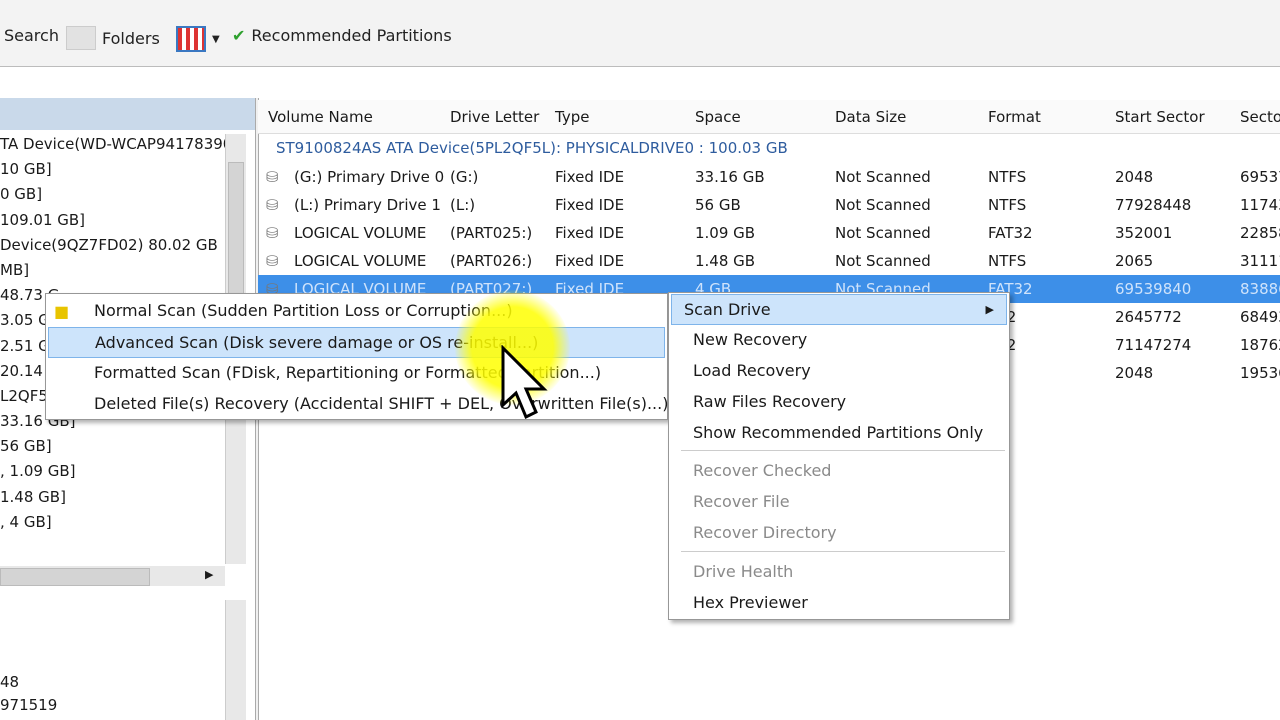 Image resolution: width=1280 pixels, height=720 pixels. I want to click on cell: 71147274, so click(1153, 345).